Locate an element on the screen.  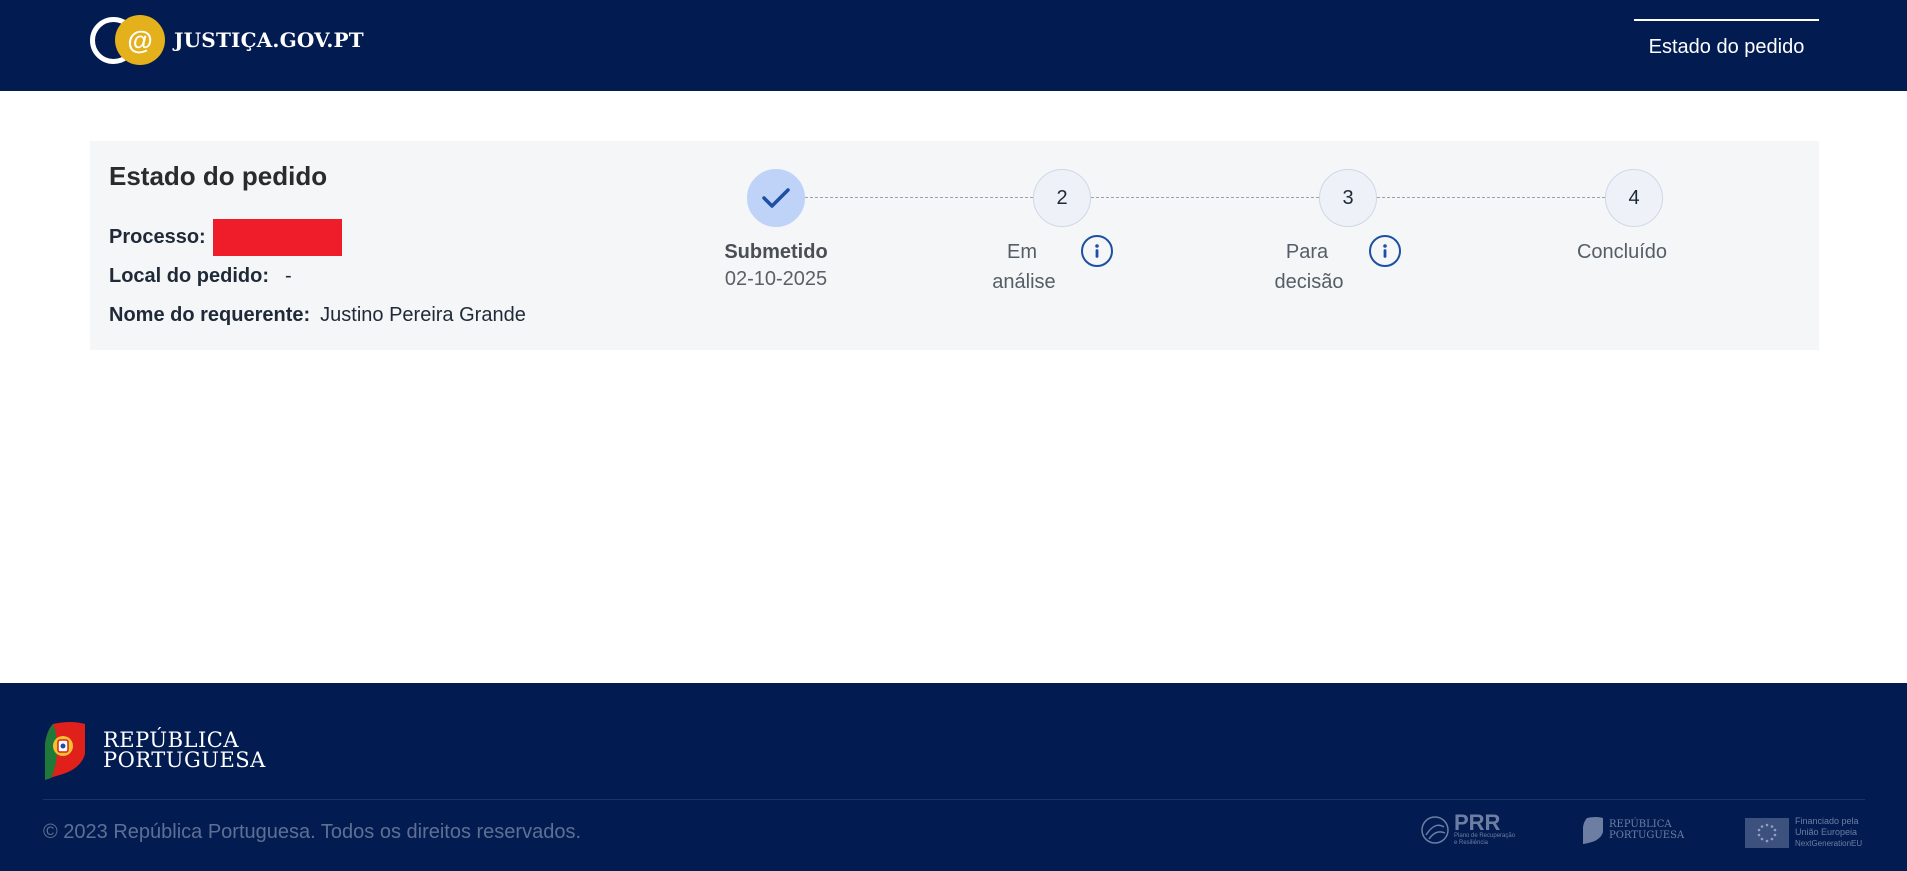
prr-emblem-icon is located at coordinates (1435, 830).